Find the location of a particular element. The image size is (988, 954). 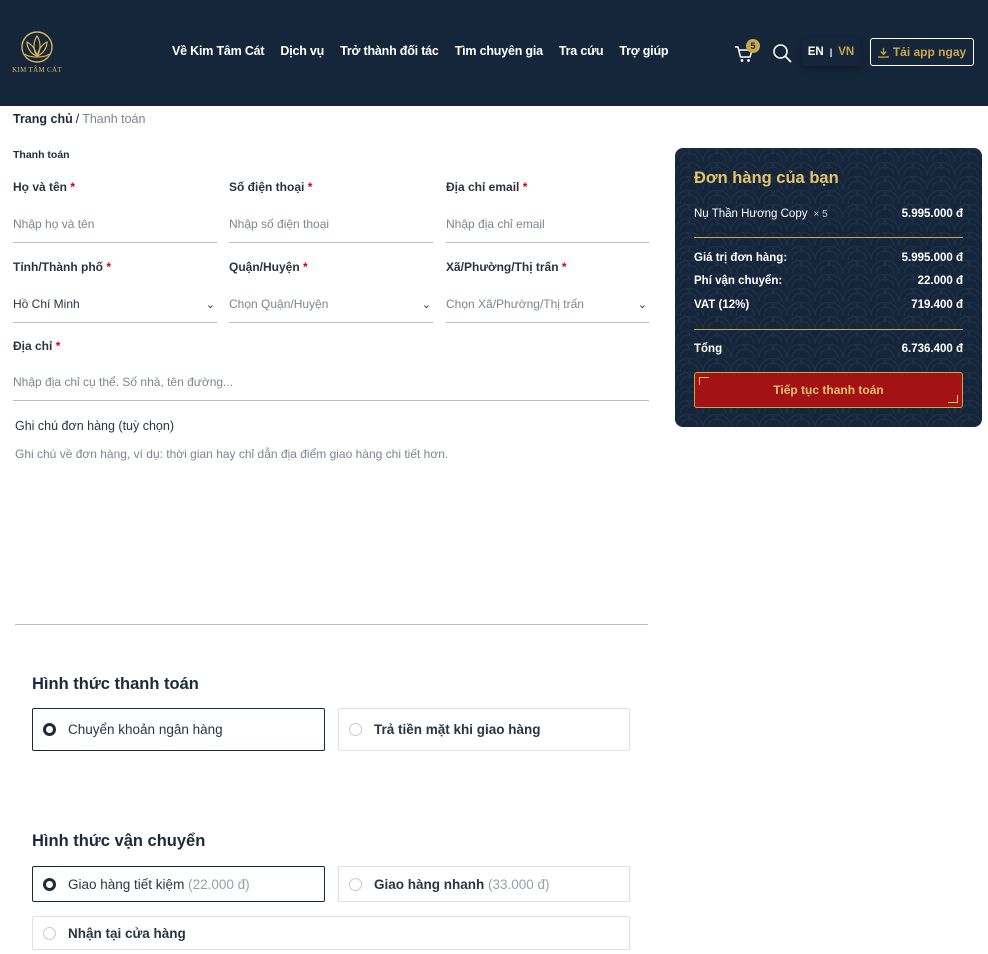

province-field: Tỉnh/Thành phố * Hồ Chí Minh ⌄ is located at coordinates (115, 290).